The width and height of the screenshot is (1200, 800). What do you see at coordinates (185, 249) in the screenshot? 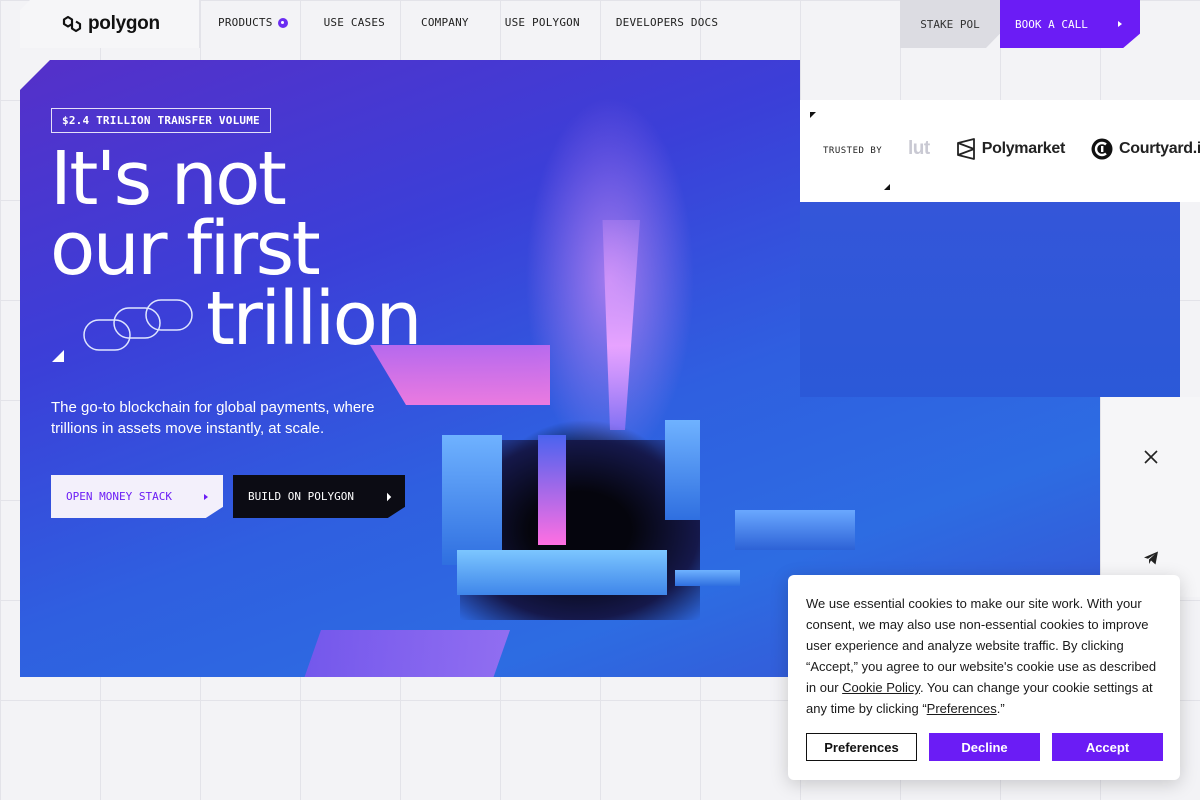
I see `headline-line-2: our first` at bounding box center [185, 249].